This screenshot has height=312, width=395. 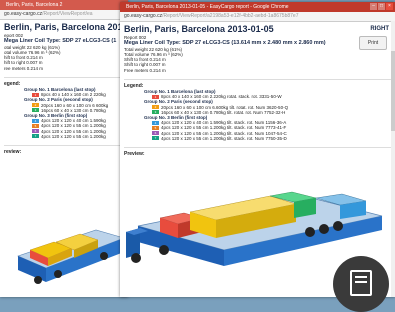 I want to click on scrollbar-thumb, so click(x=393, y=91).